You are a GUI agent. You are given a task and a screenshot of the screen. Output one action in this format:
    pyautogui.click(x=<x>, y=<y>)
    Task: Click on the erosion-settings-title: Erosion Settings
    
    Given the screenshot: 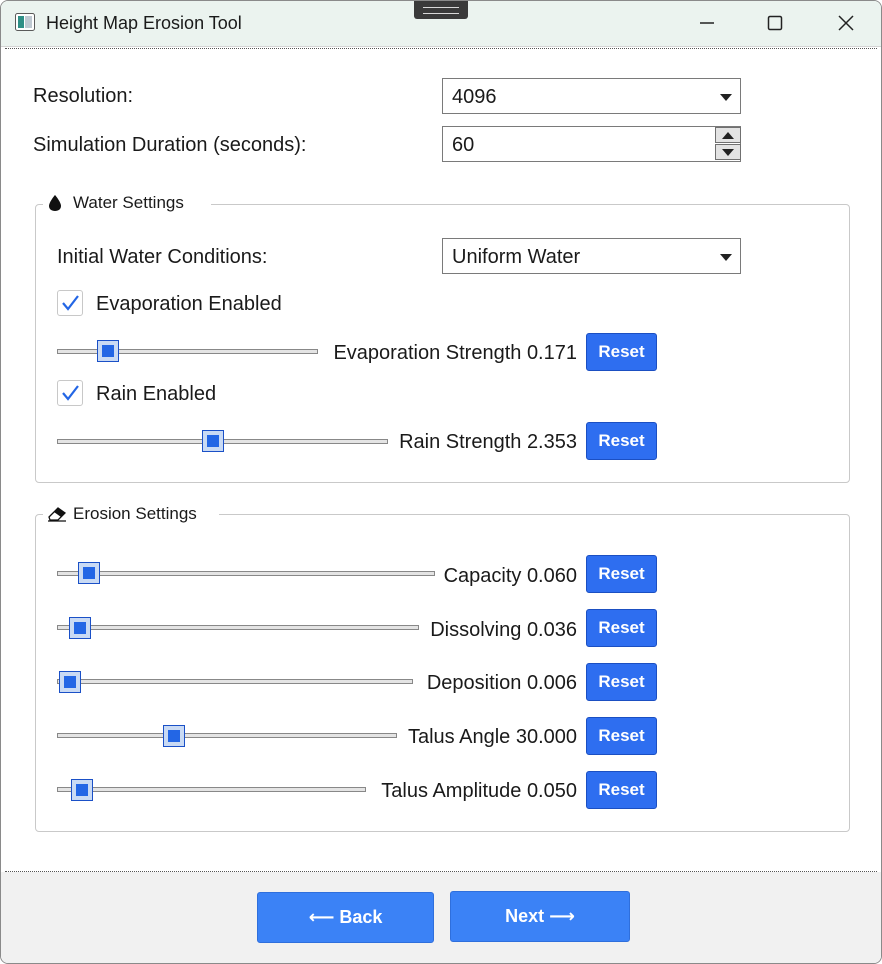 What is the action you would take?
    pyautogui.click(x=135, y=513)
    